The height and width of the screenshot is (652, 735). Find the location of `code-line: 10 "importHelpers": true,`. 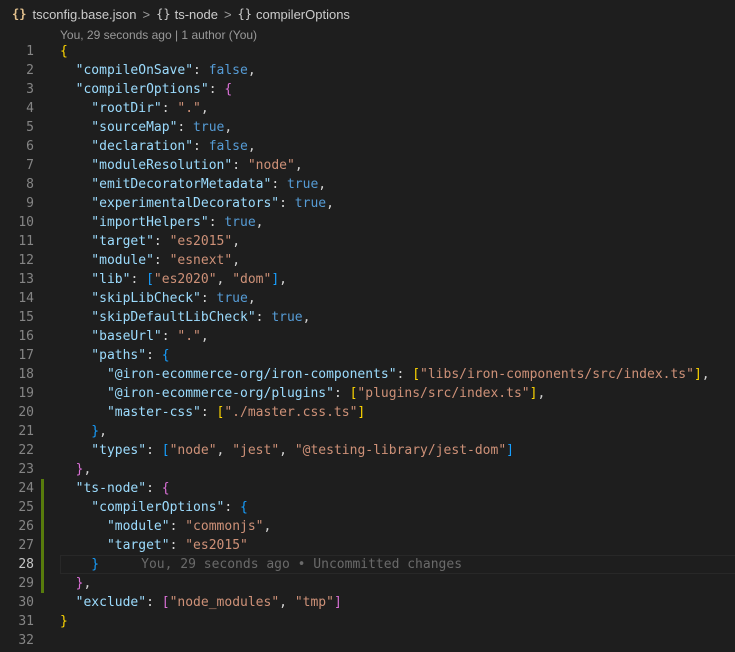

code-line: 10 "importHelpers": true, is located at coordinates (367, 222).